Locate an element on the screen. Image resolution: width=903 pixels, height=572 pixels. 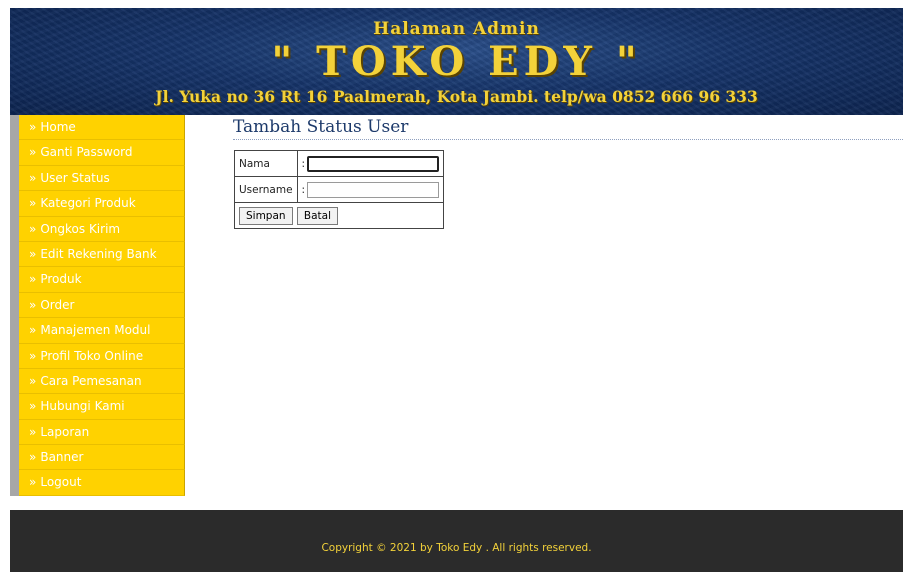
sidebar-item-label: Profil Toko Online is located at coordinates (92, 355).